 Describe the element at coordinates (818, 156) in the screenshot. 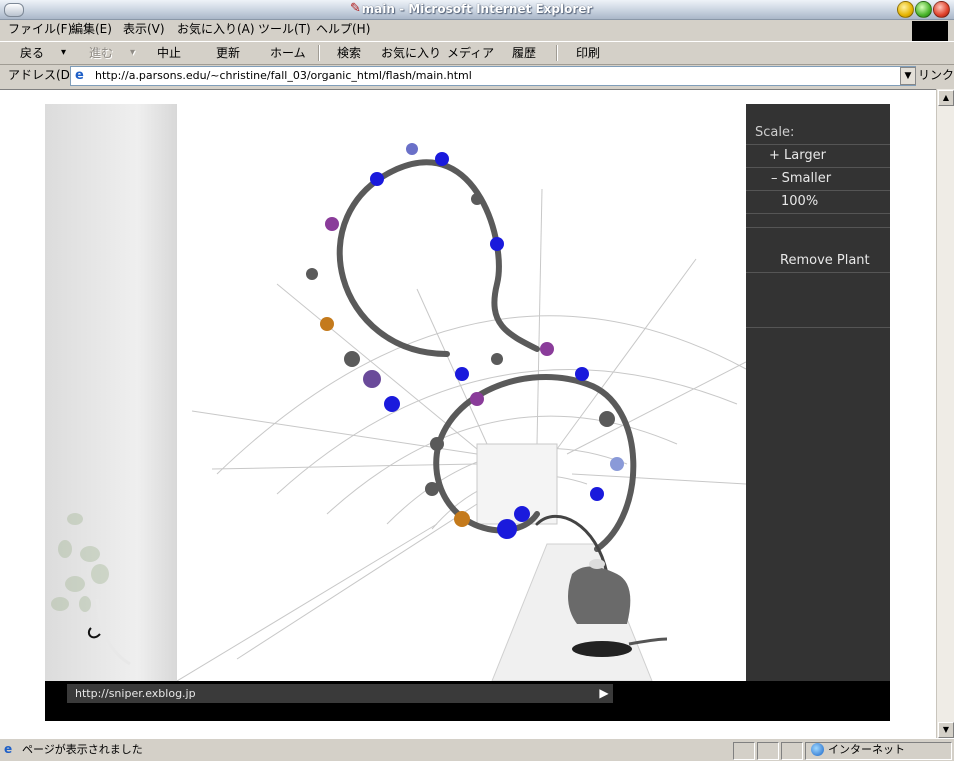

I see `larger-button: + Larger` at that location.